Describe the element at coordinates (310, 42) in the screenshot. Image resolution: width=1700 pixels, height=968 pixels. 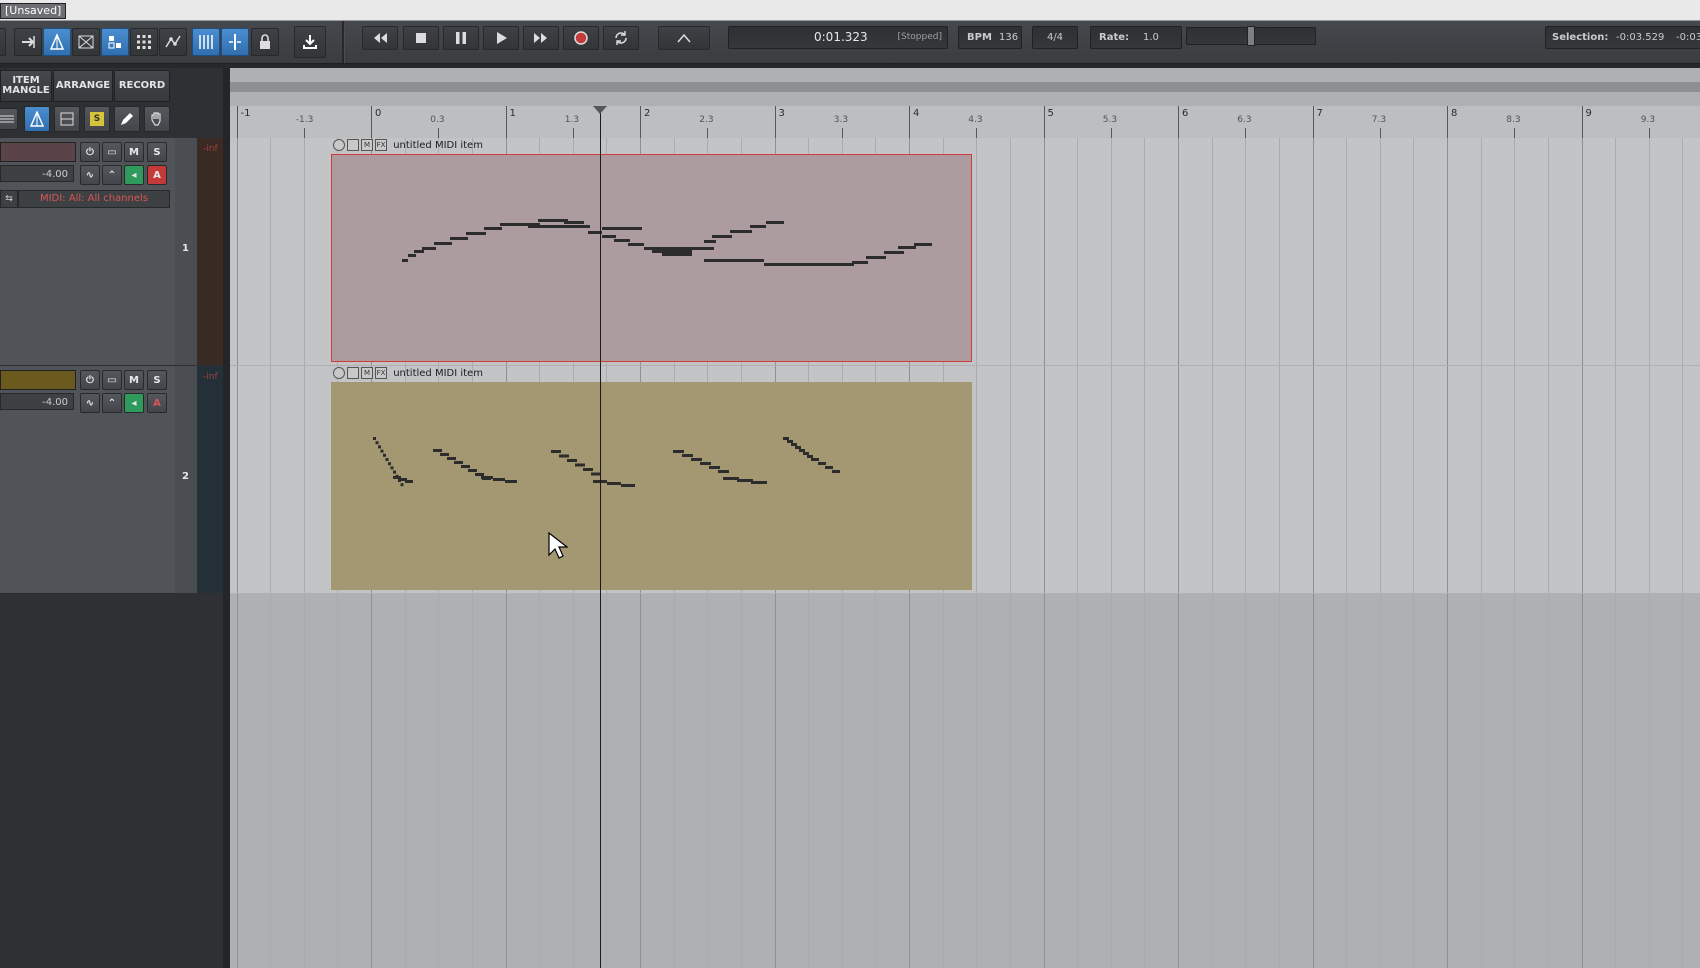
I see `render-download-icon` at that location.